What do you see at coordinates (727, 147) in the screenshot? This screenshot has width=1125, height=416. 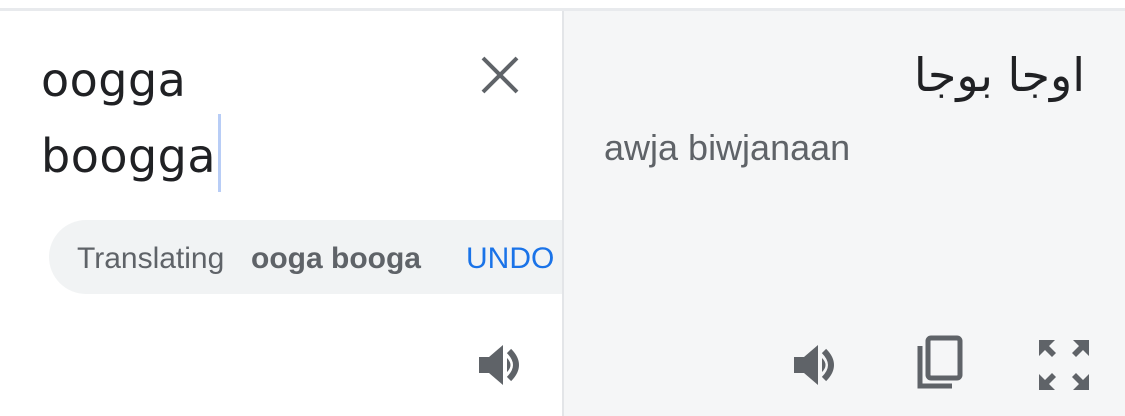 I see `romanization-text: awja biwjanaan` at bounding box center [727, 147].